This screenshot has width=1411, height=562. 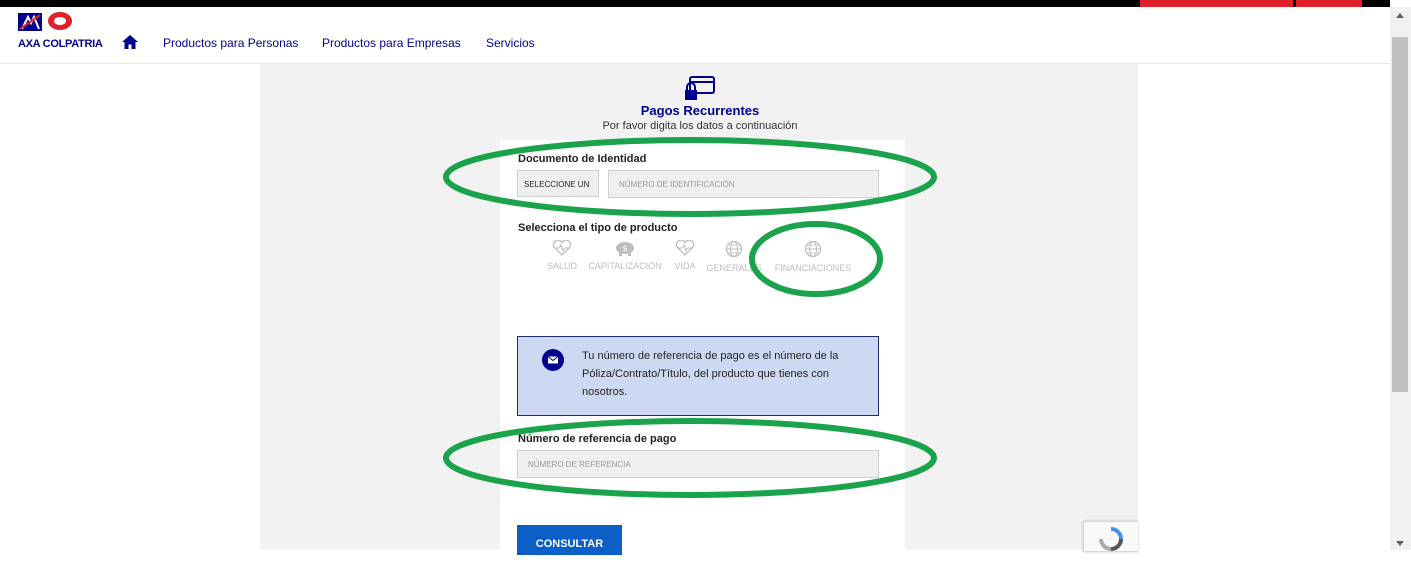 I want to click on mail-icon, so click(x=553, y=360).